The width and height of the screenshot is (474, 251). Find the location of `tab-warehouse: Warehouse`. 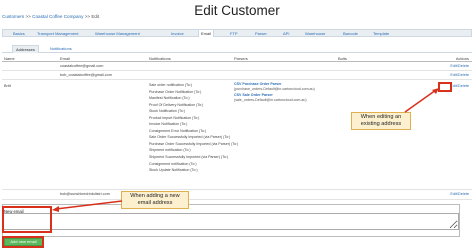

tab-warehouse: Warehouse is located at coordinates (315, 33).